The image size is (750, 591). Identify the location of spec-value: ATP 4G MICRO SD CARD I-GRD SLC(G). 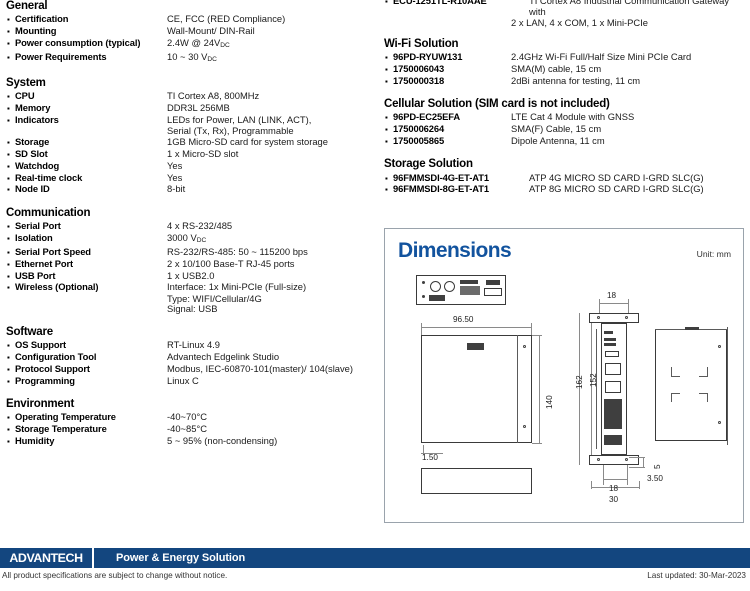
(616, 177).